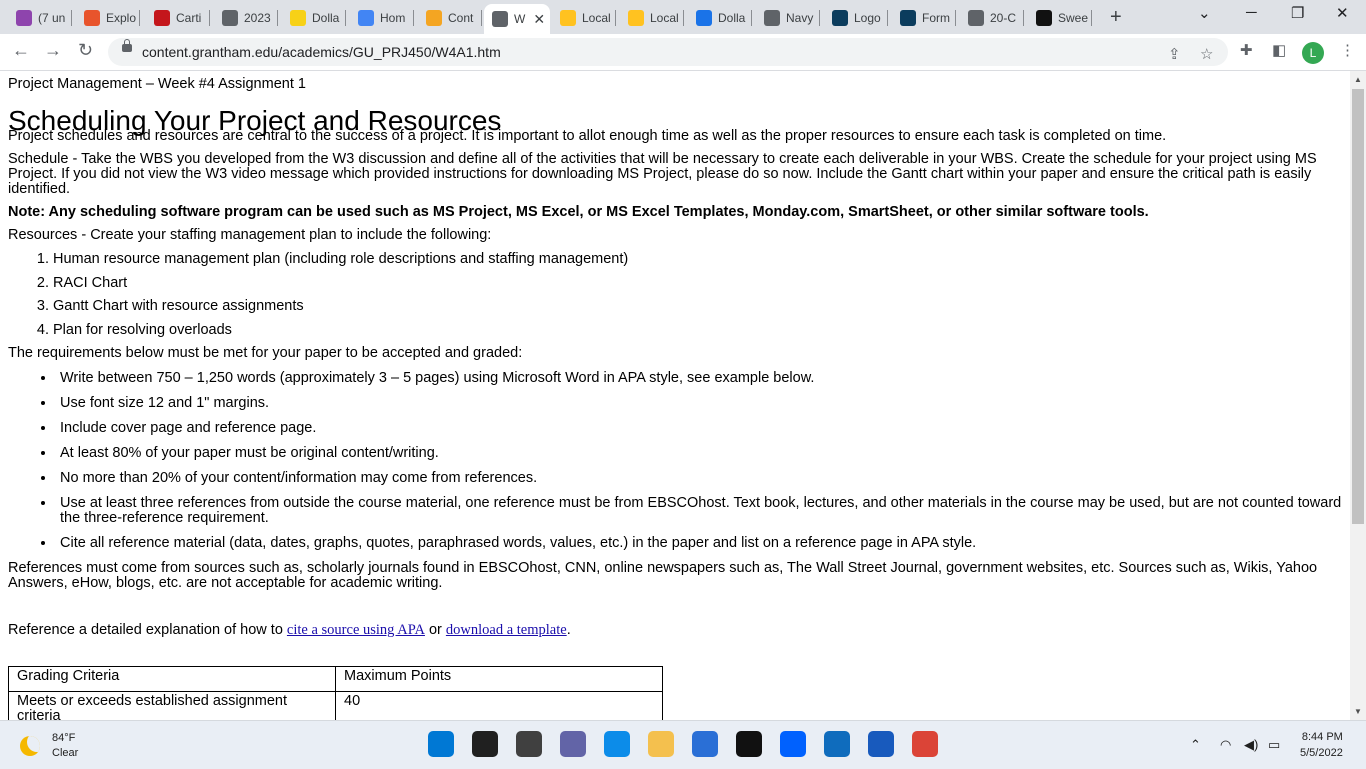  What do you see at coordinates (172, 679) in the screenshot?
I see `table-header-cell: Grading Criteria` at bounding box center [172, 679].